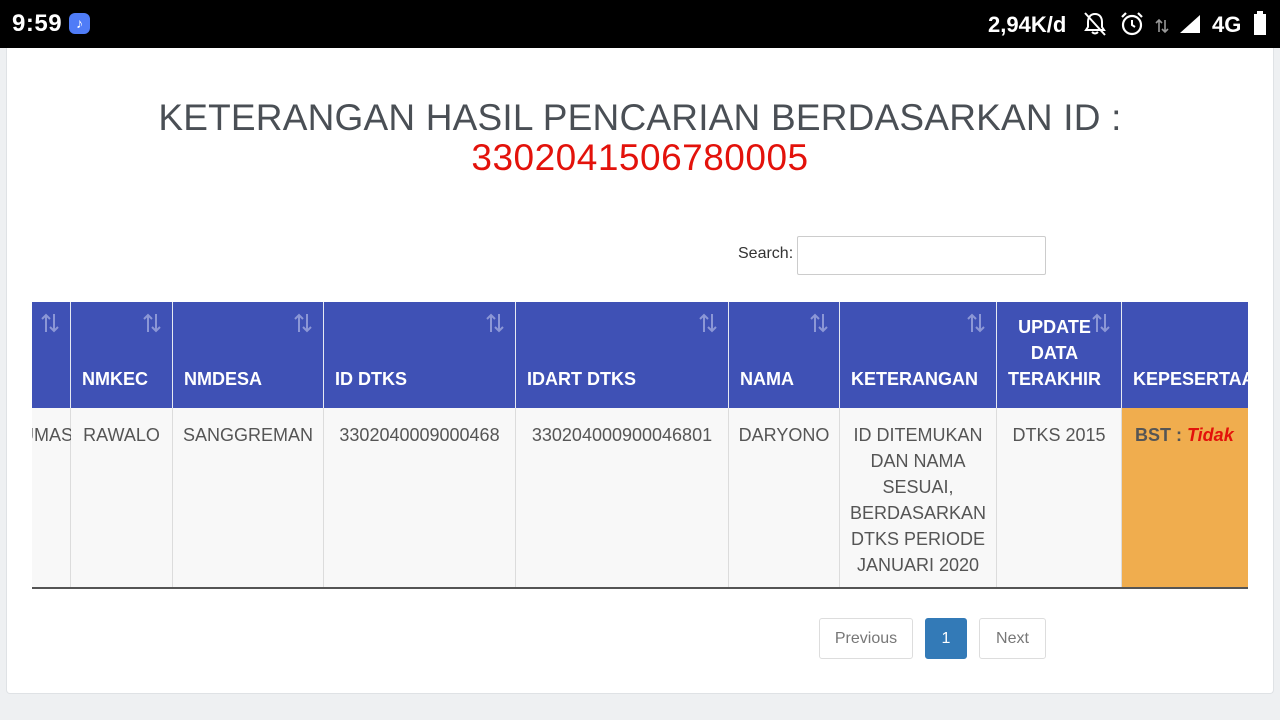 This screenshot has height=720, width=1280. I want to click on table-bottom-border, so click(640, 588).